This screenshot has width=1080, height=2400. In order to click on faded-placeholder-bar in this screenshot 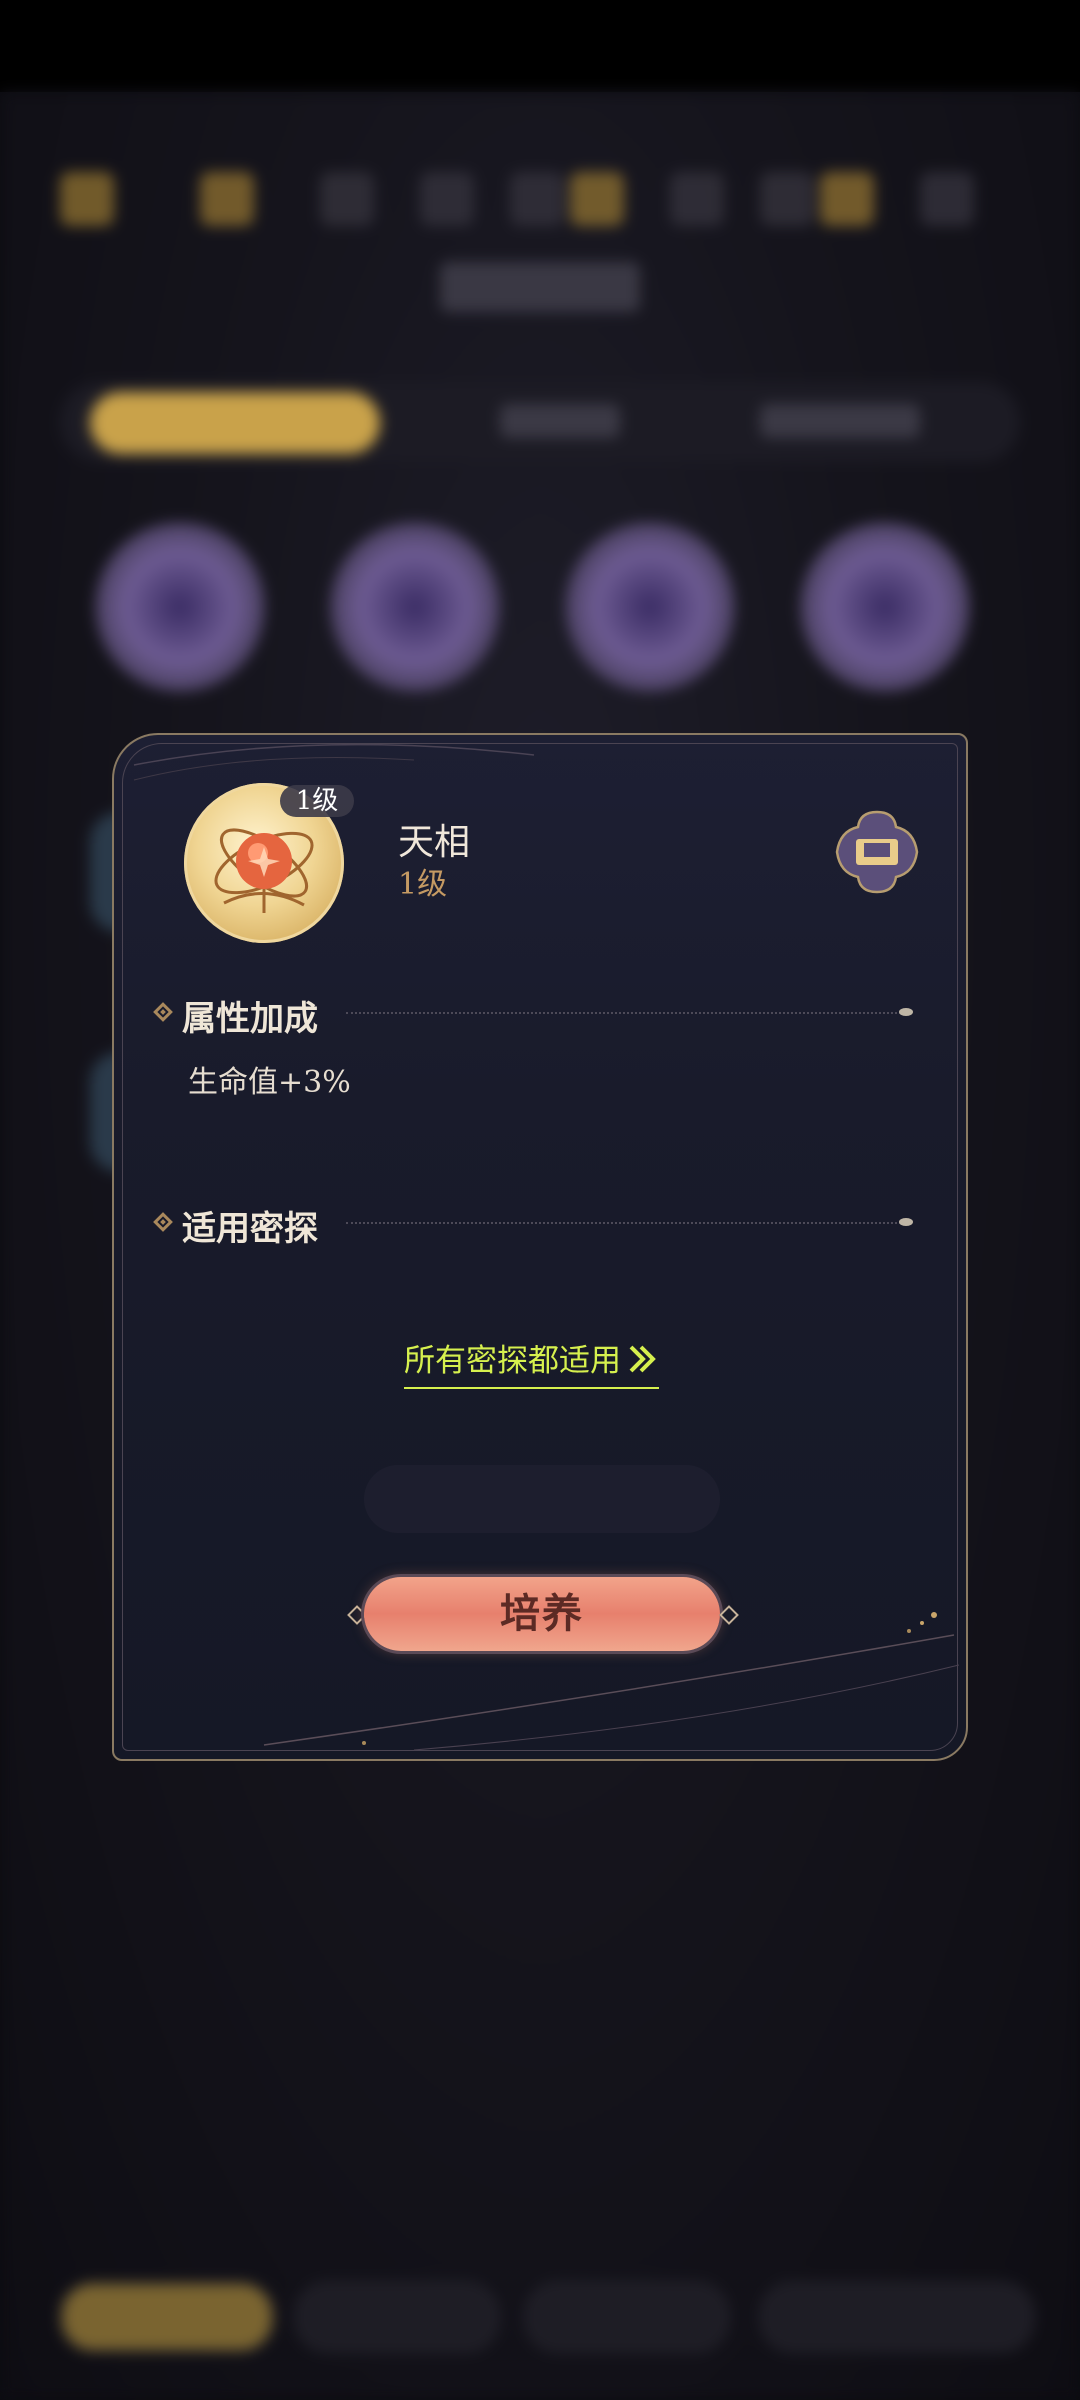, I will do `click(542, 1499)`.